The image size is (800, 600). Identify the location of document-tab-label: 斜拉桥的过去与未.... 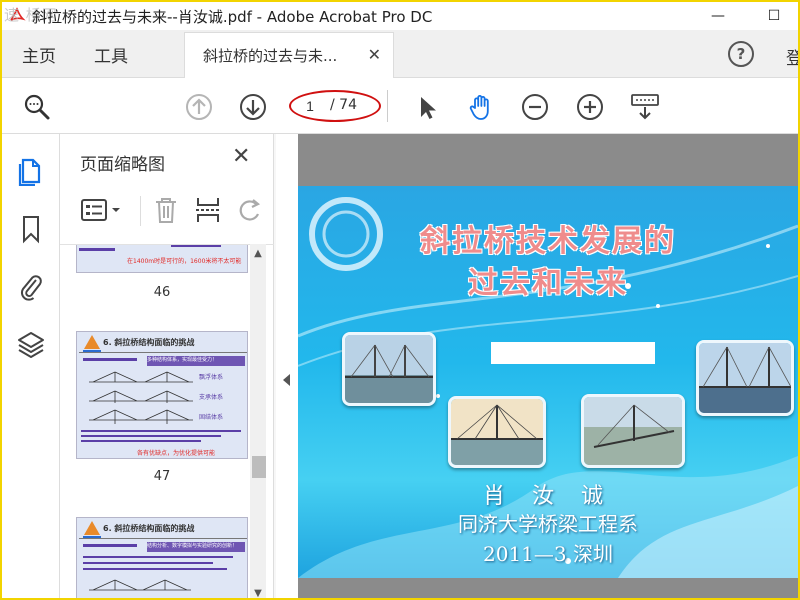
(270, 56).